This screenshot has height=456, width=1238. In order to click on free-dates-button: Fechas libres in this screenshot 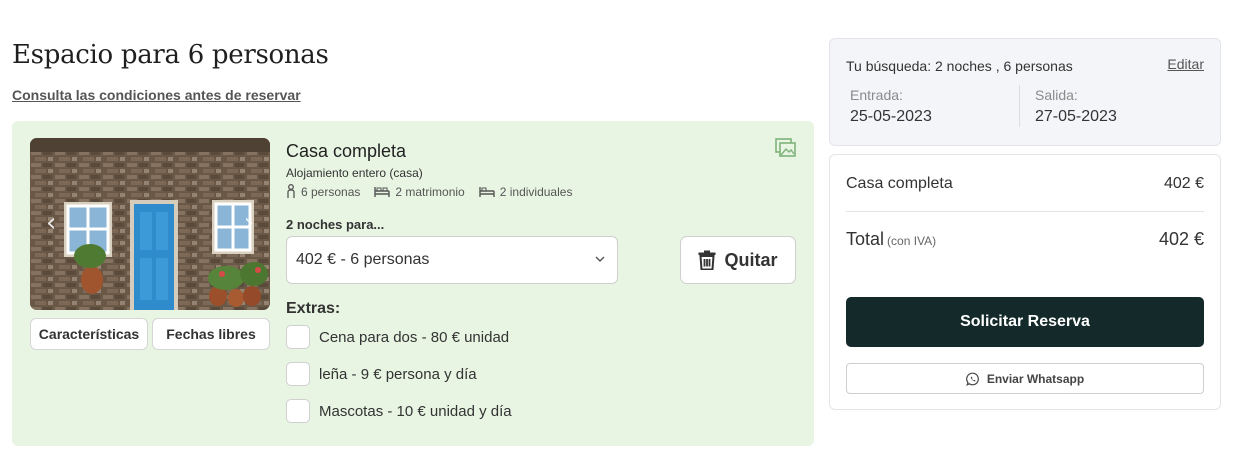, I will do `click(211, 334)`.